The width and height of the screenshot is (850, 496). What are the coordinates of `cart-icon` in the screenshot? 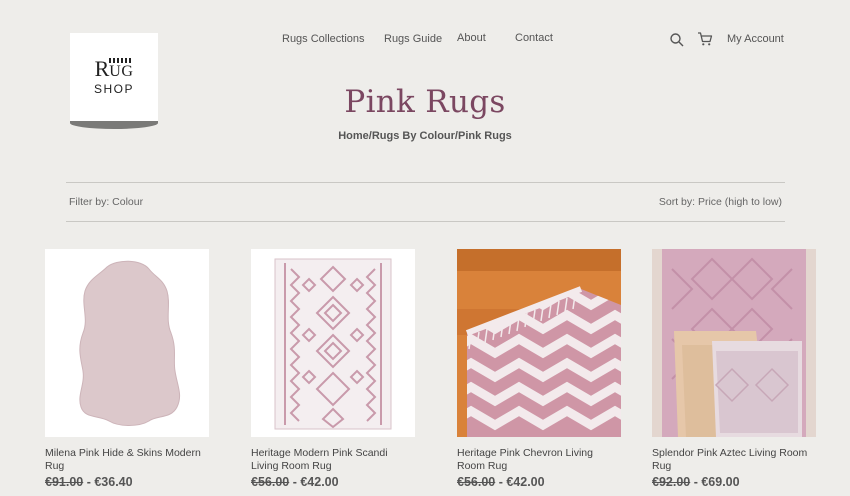 It's located at (705, 39).